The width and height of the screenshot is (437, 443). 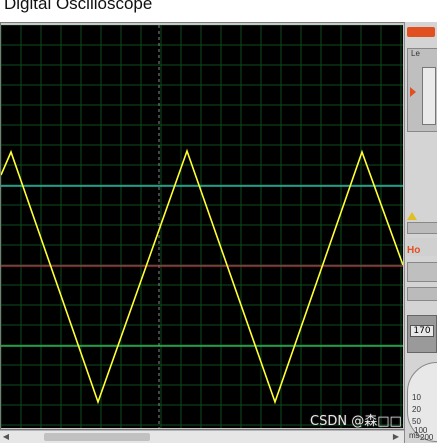 What do you see at coordinates (396, 437) in the screenshot?
I see `scroll-right-icon: ▶` at bounding box center [396, 437].